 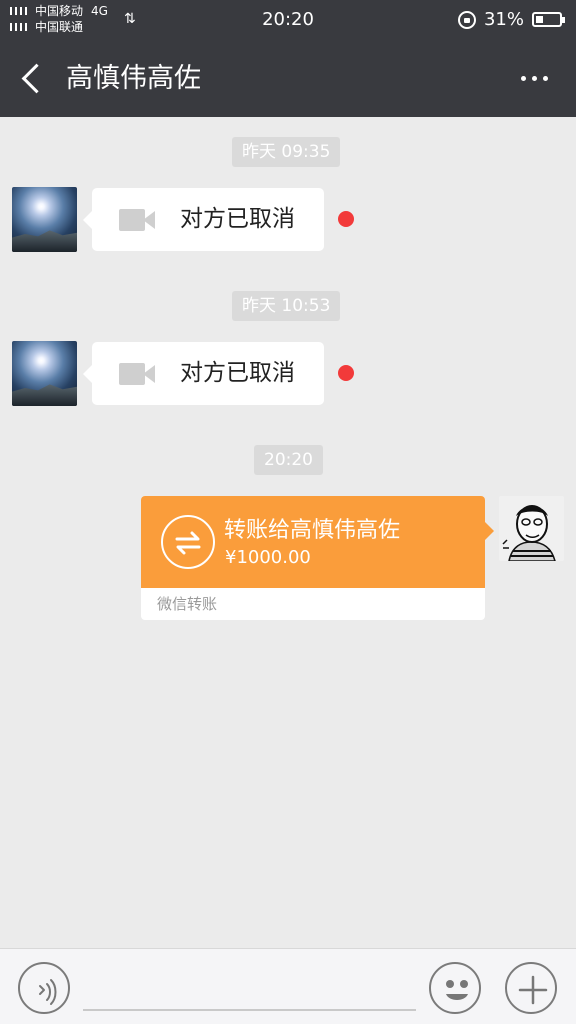 I want to click on transfer-message: 转账给高慎伟高佐 ¥1000.00 微信转账, so click(x=313, y=558).